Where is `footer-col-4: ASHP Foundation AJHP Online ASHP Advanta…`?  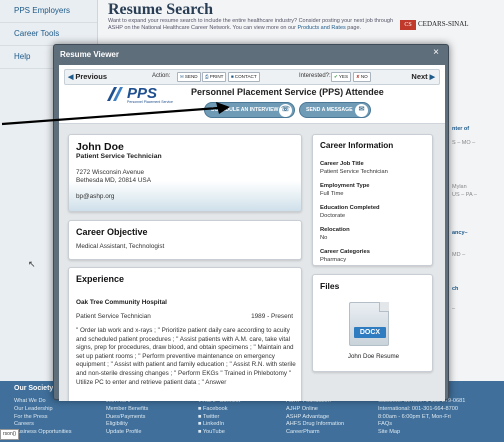 footer-col-4: ASHP Foundation AJHP Online ASHP Advanta… is located at coordinates (315, 417).